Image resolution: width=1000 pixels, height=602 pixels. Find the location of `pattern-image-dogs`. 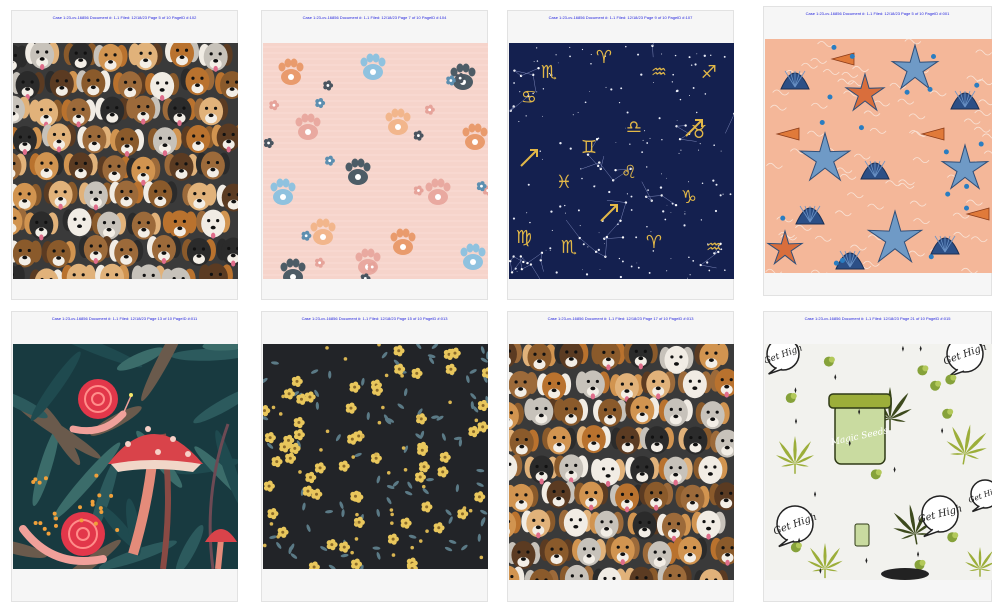

pattern-image-dogs is located at coordinates (125, 161).